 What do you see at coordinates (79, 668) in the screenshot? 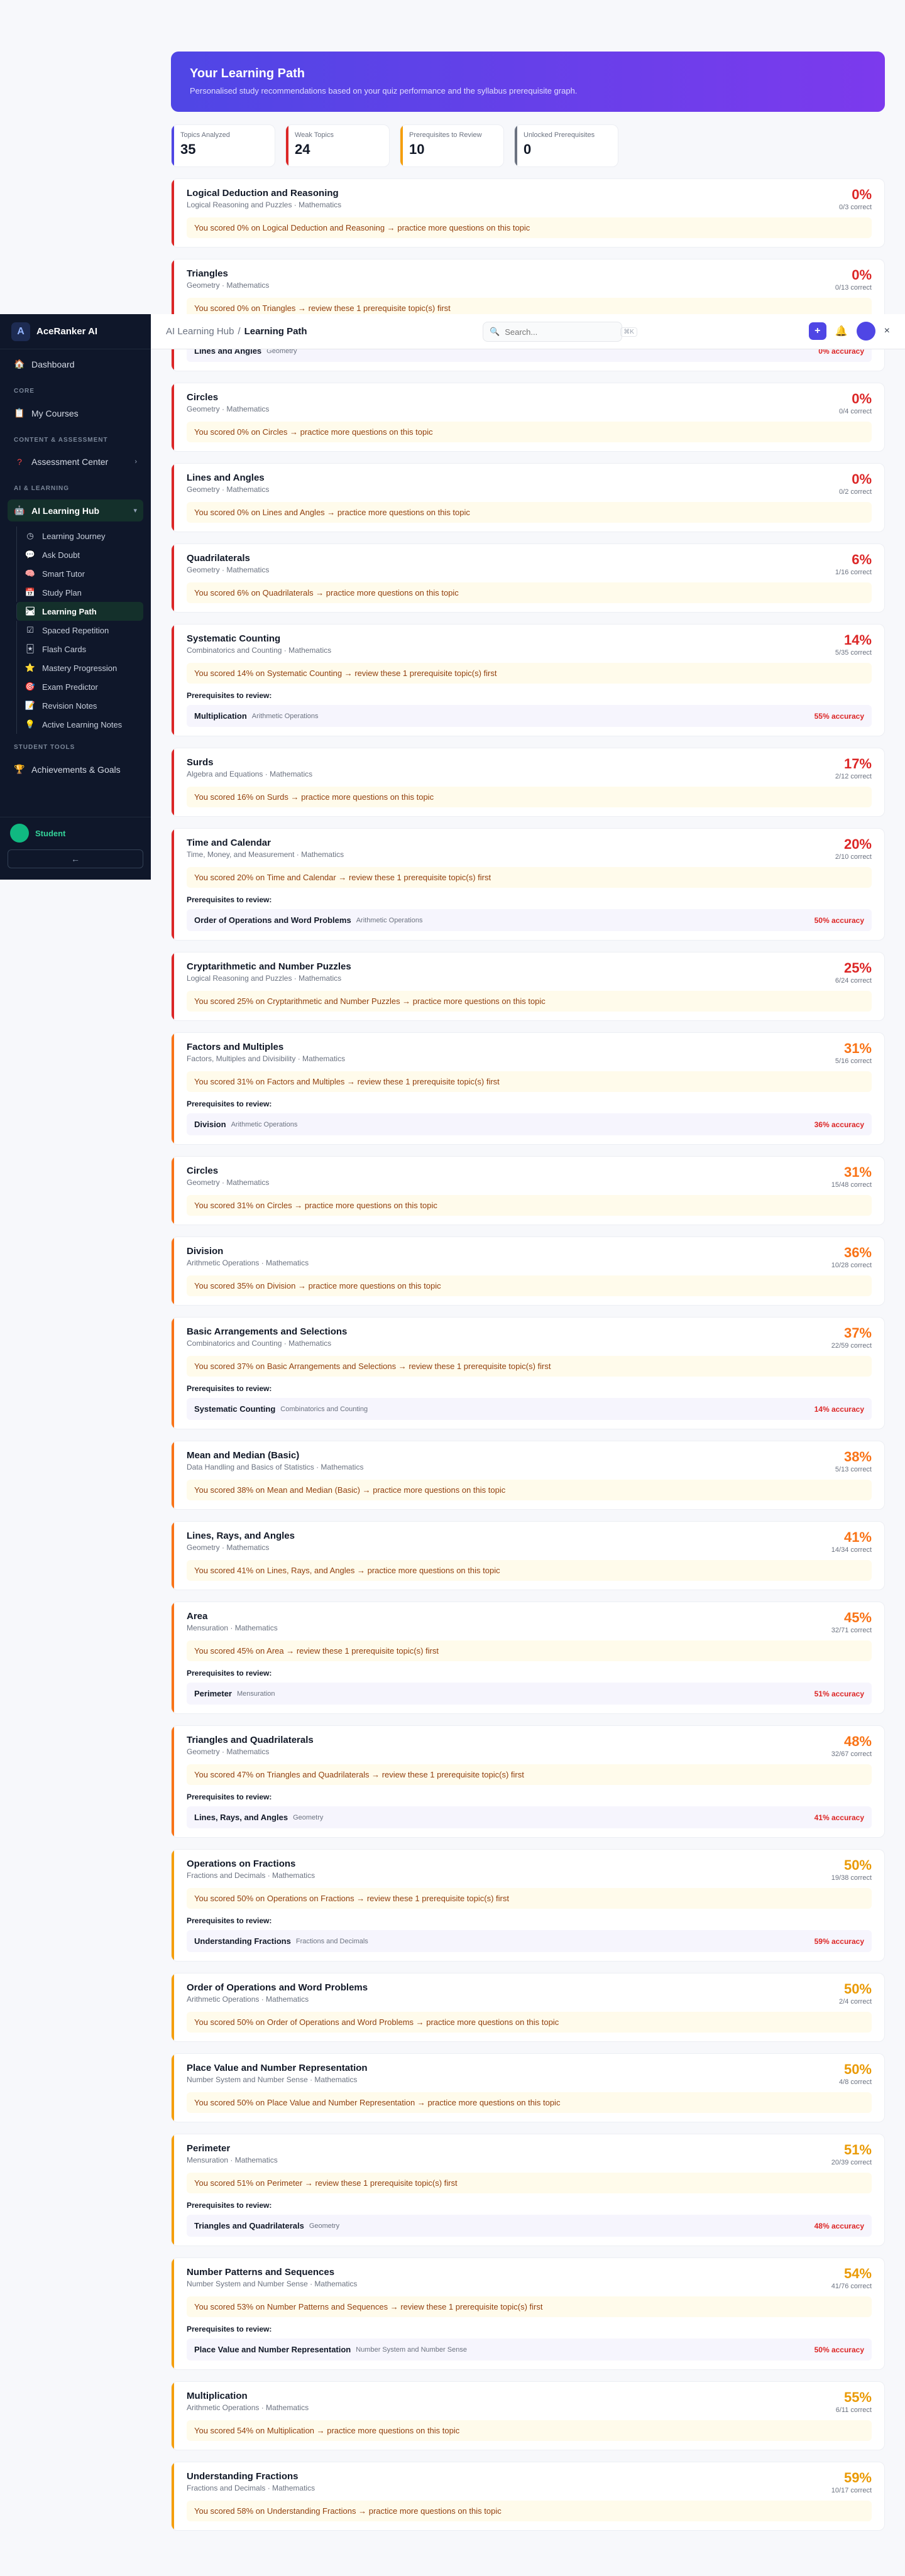
I see `sidebar-subitem-mastery-progression: ⭐ Mastery Progression` at bounding box center [79, 668].